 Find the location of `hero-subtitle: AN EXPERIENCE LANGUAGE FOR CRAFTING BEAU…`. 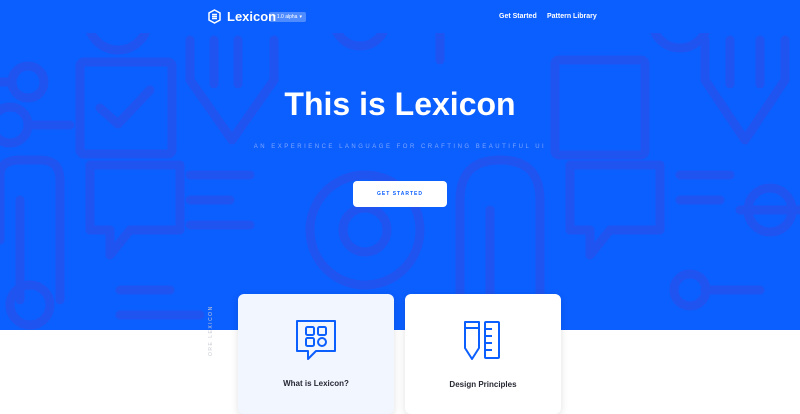

hero-subtitle: AN EXPERIENCE LANGUAGE FOR CRAFTING BEAU… is located at coordinates (400, 147).